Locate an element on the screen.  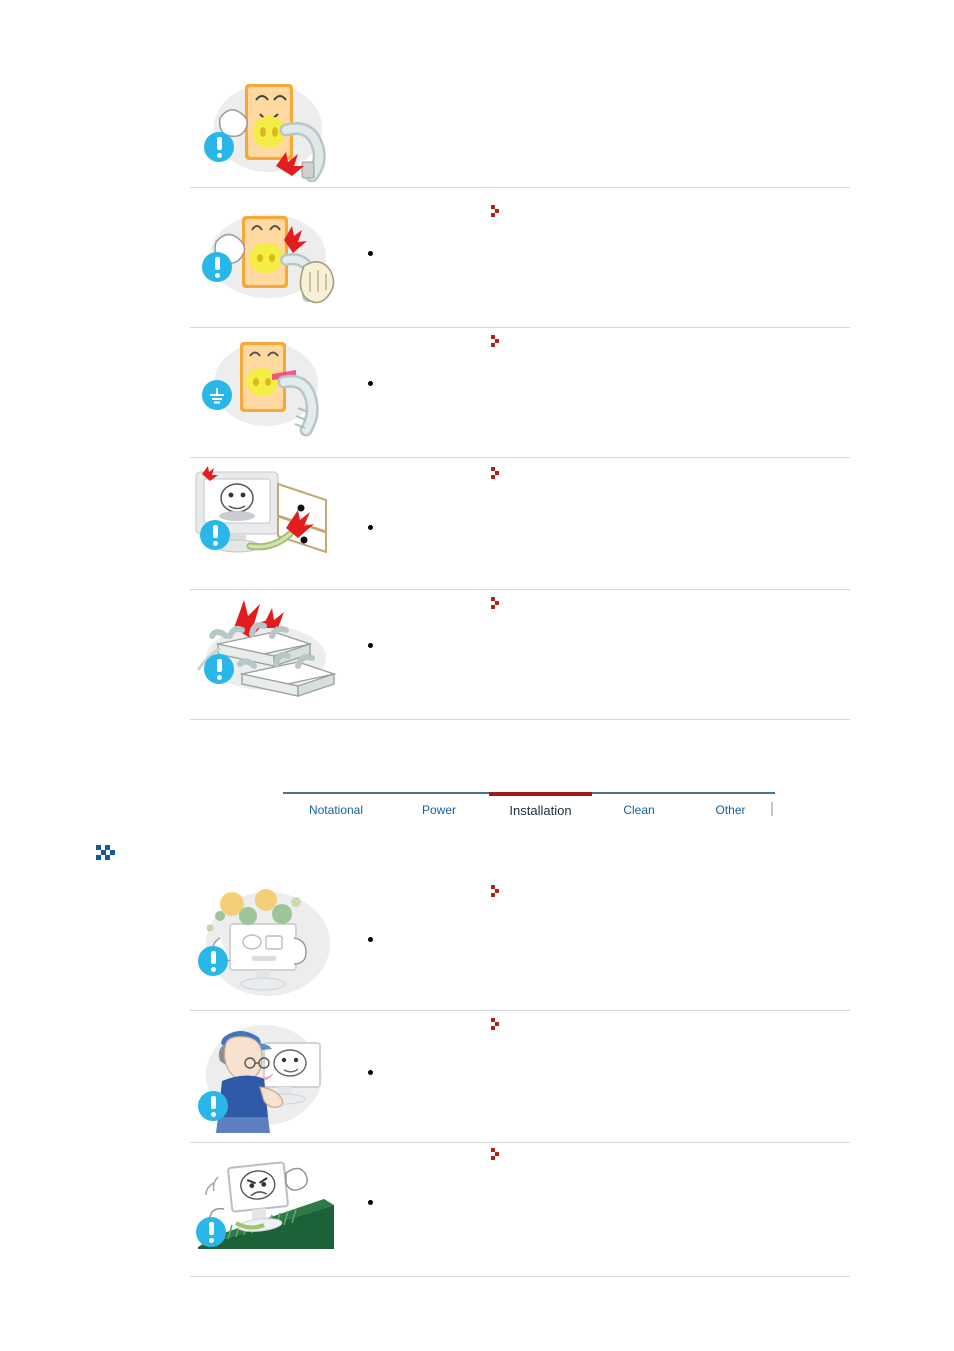
ground-earth-icon is located at coordinates (217, 395).